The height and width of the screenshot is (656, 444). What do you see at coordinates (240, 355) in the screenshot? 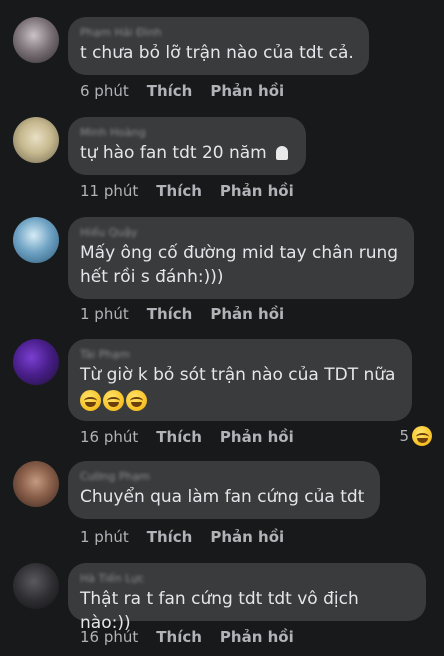
I see `comment-author: Tài Phạm` at bounding box center [240, 355].